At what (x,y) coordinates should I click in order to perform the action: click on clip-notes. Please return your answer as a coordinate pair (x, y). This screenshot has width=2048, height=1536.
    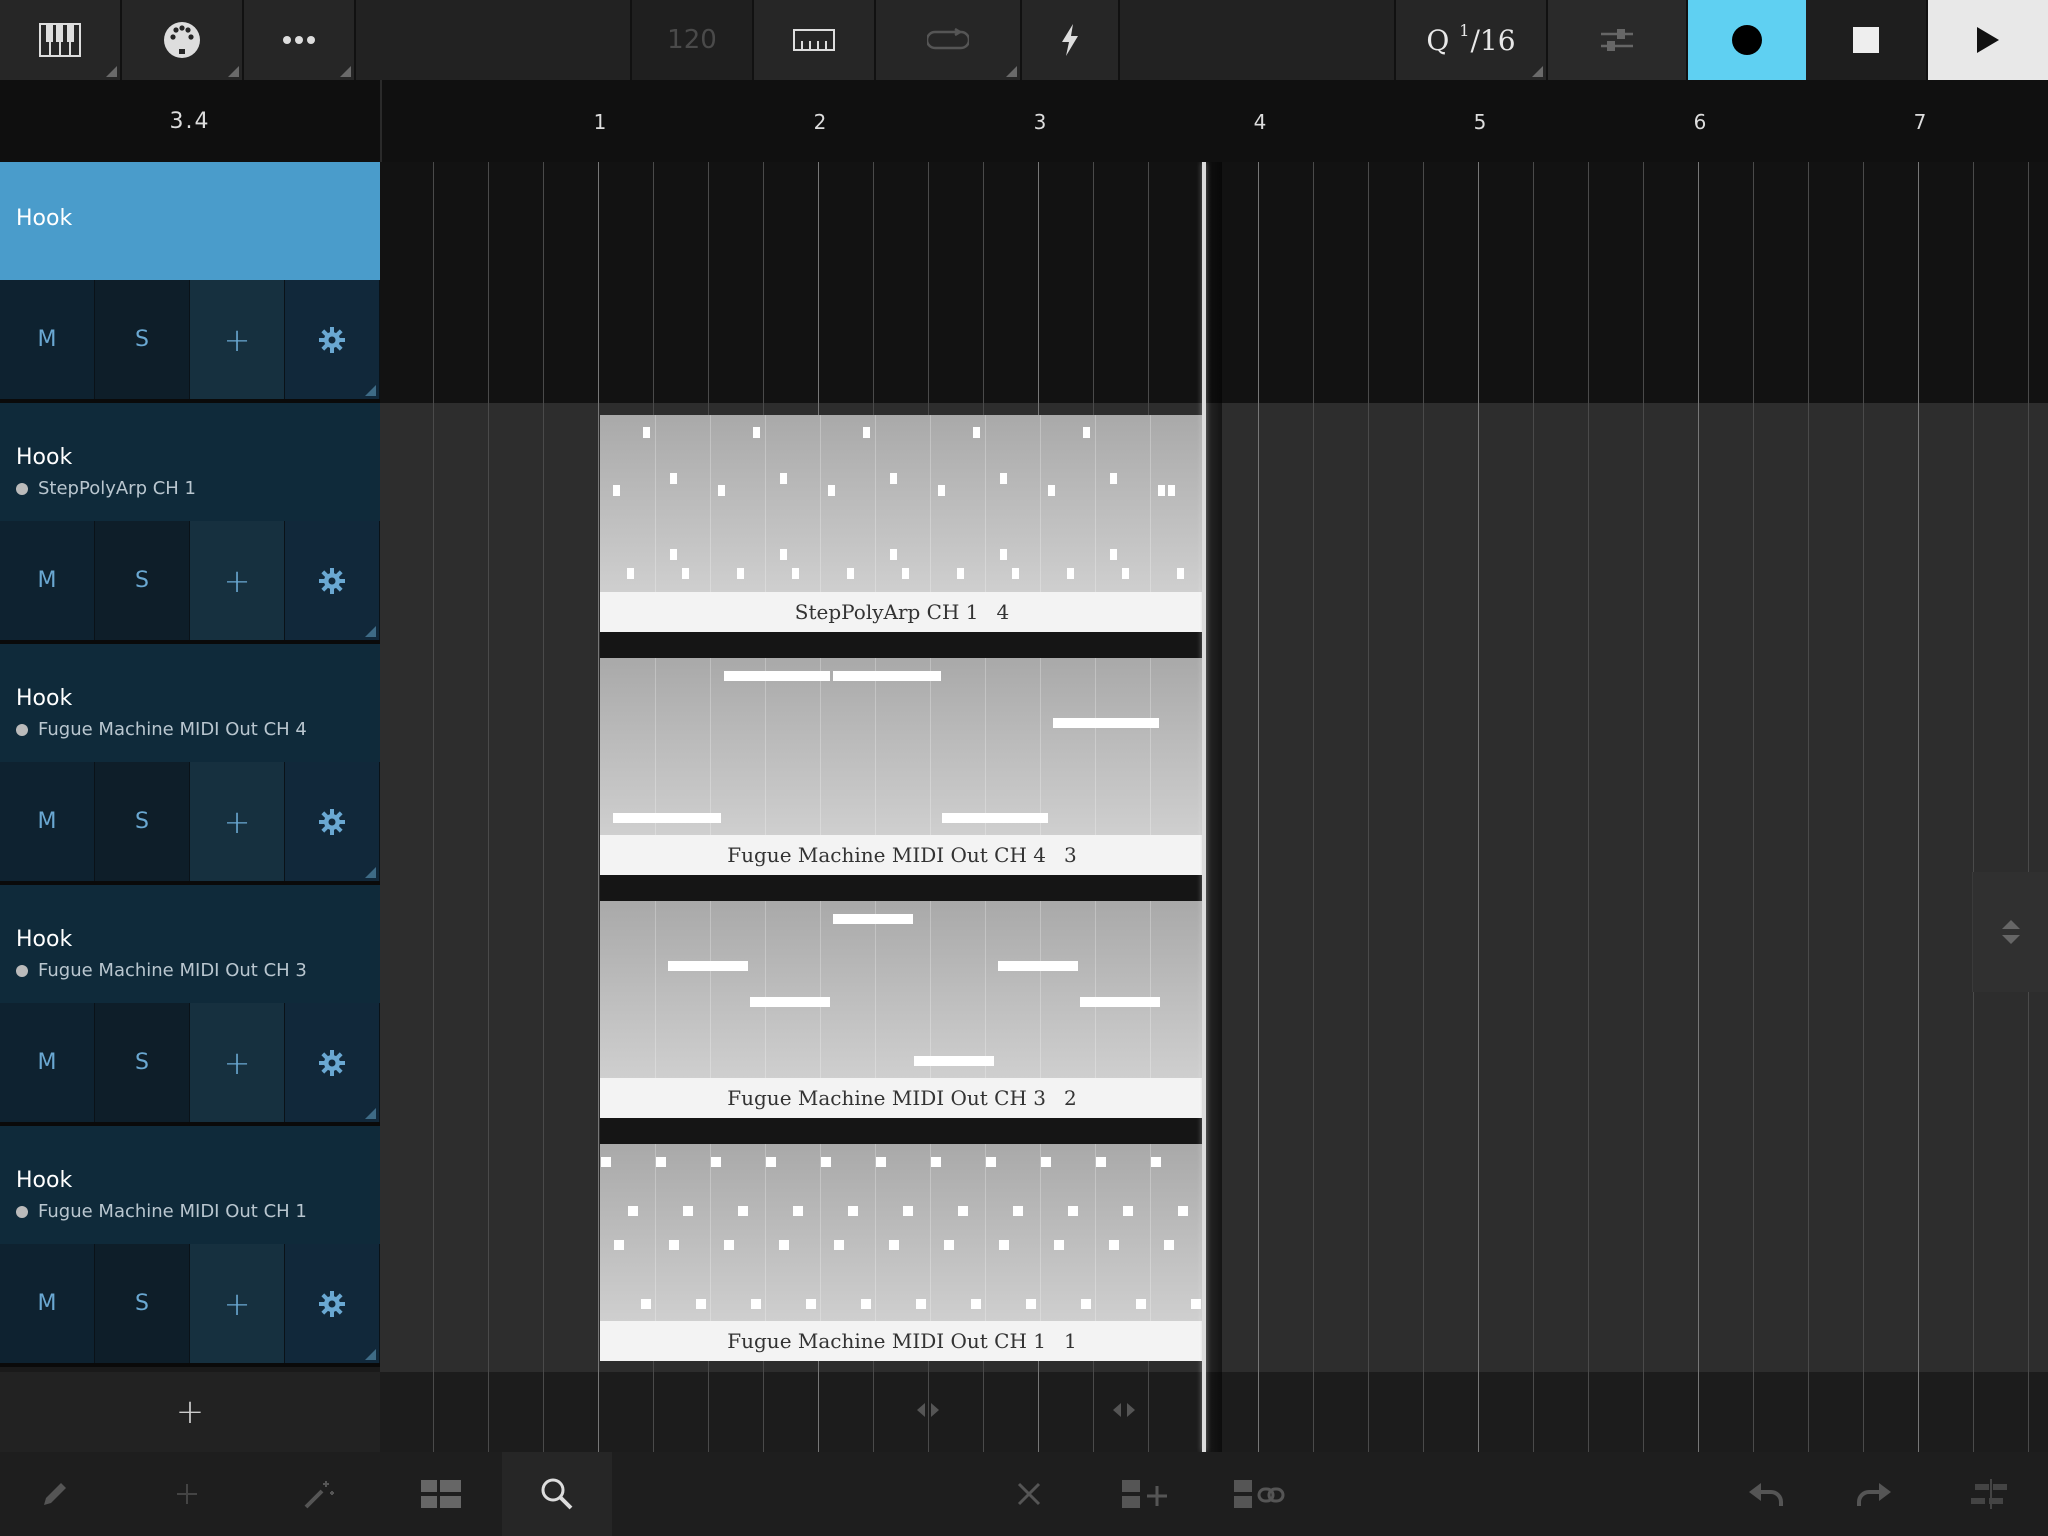
    Looking at the image, I should click on (902, 989).